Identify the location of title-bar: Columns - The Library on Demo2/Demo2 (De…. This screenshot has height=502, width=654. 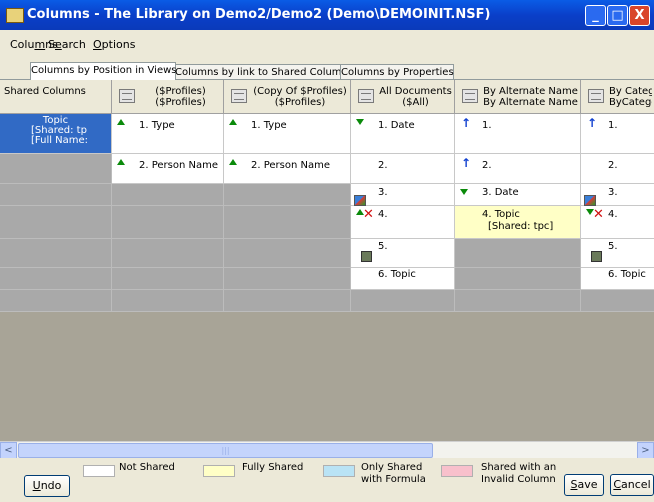
(327, 15).